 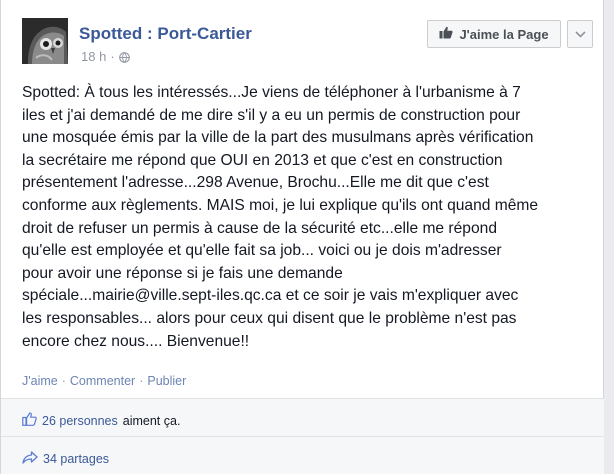 I want to click on post-meta: 18 h ·, so click(x=105, y=56).